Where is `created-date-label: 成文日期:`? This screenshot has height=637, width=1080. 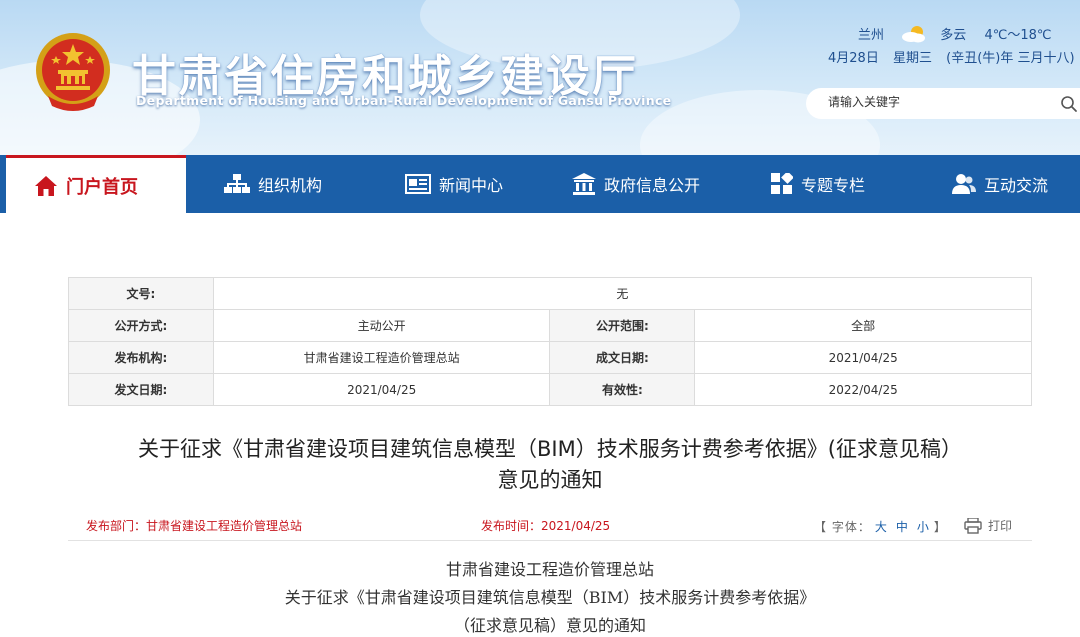 created-date-label: 成文日期: is located at coordinates (622, 357).